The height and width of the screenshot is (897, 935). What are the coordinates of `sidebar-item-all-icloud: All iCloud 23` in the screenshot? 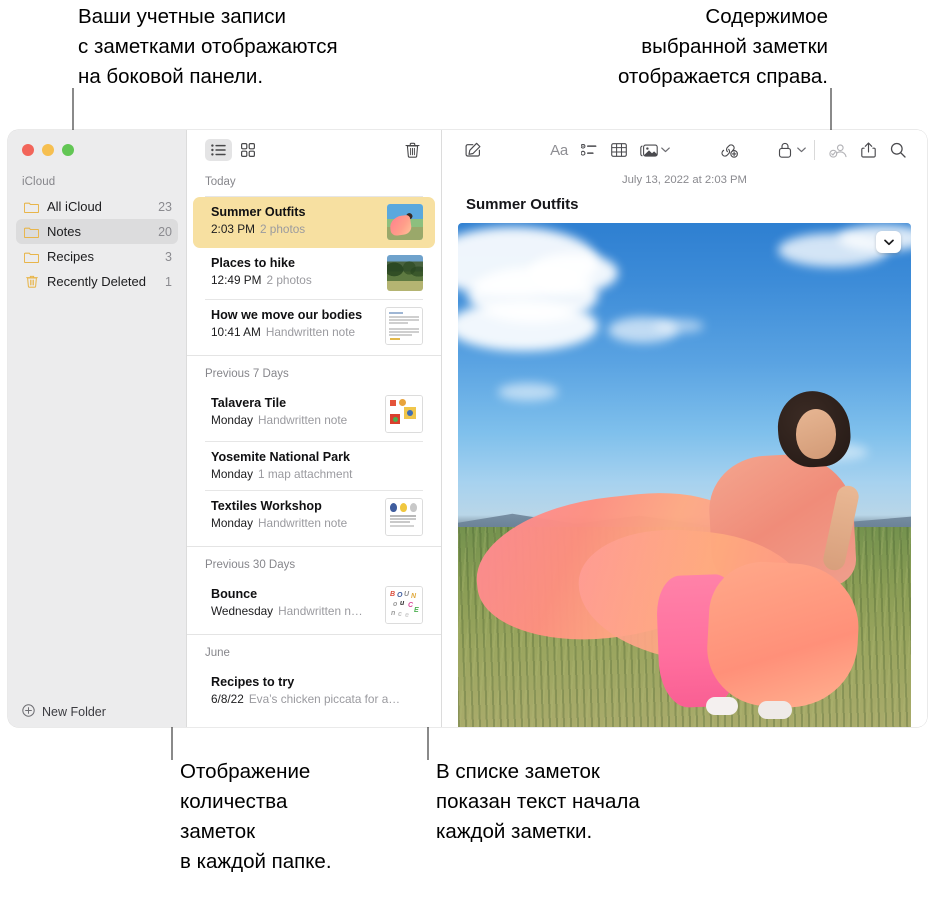 It's located at (97, 206).